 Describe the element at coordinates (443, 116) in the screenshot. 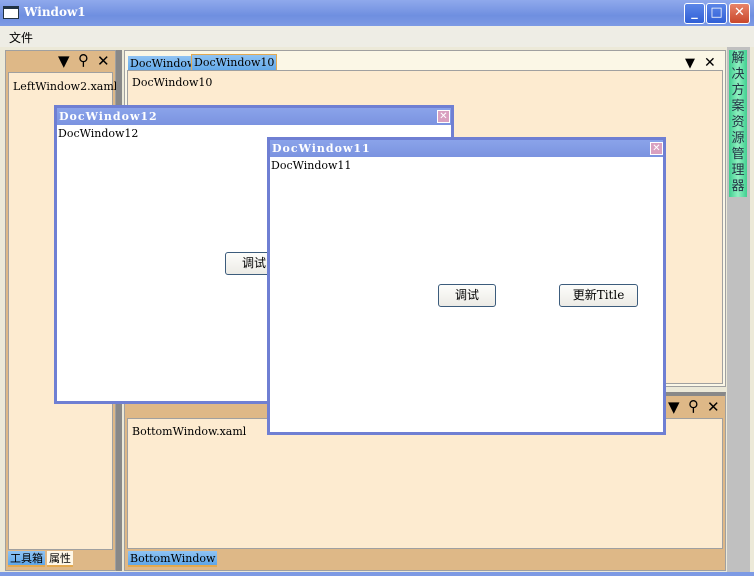

I see `docwindow12-close-button: ✕` at that location.